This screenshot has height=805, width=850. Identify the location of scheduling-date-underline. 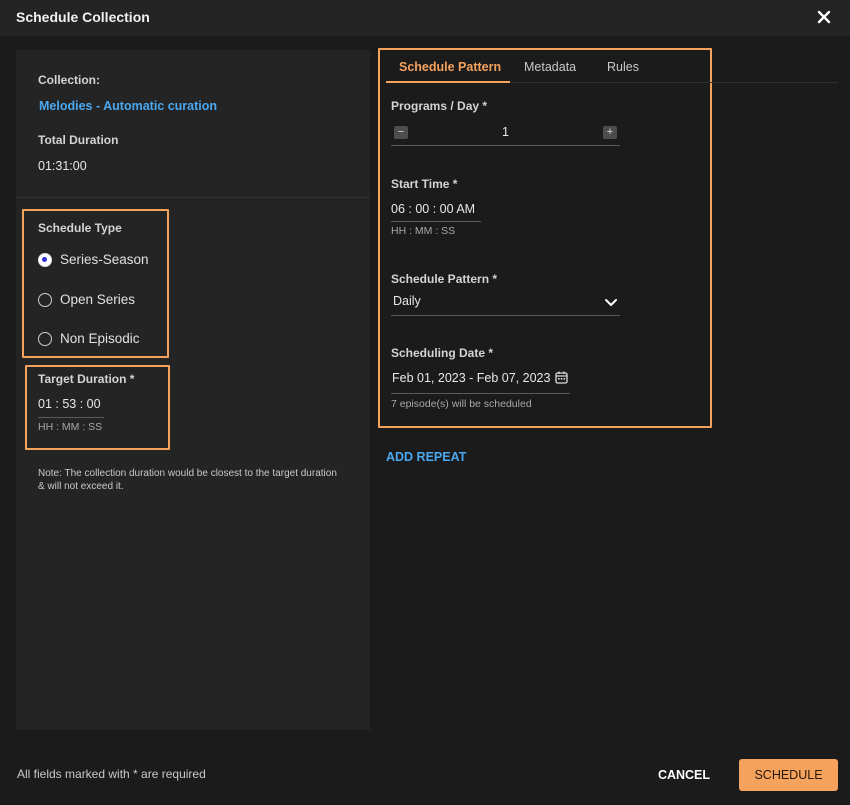
(480, 393).